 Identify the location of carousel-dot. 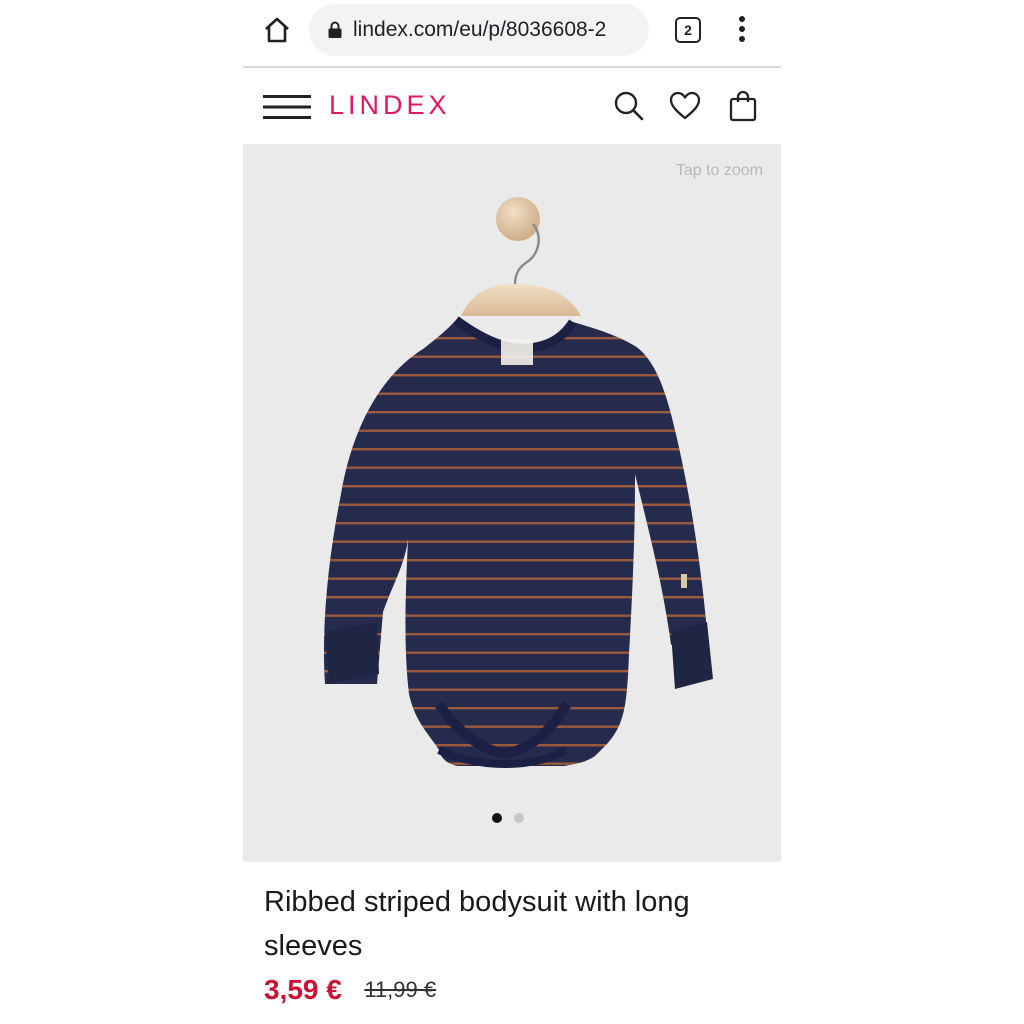
(519, 818).